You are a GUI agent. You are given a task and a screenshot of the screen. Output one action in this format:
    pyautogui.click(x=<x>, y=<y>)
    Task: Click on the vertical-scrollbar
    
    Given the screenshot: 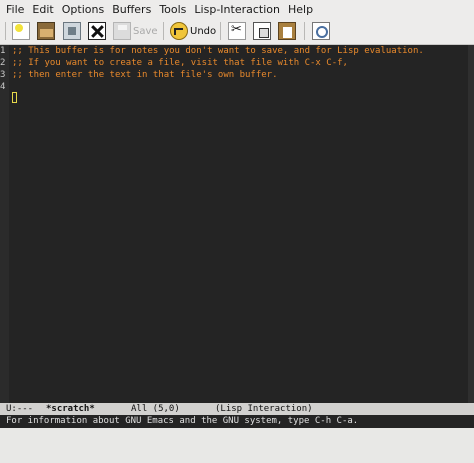 What is the action you would take?
    pyautogui.click(x=471, y=224)
    